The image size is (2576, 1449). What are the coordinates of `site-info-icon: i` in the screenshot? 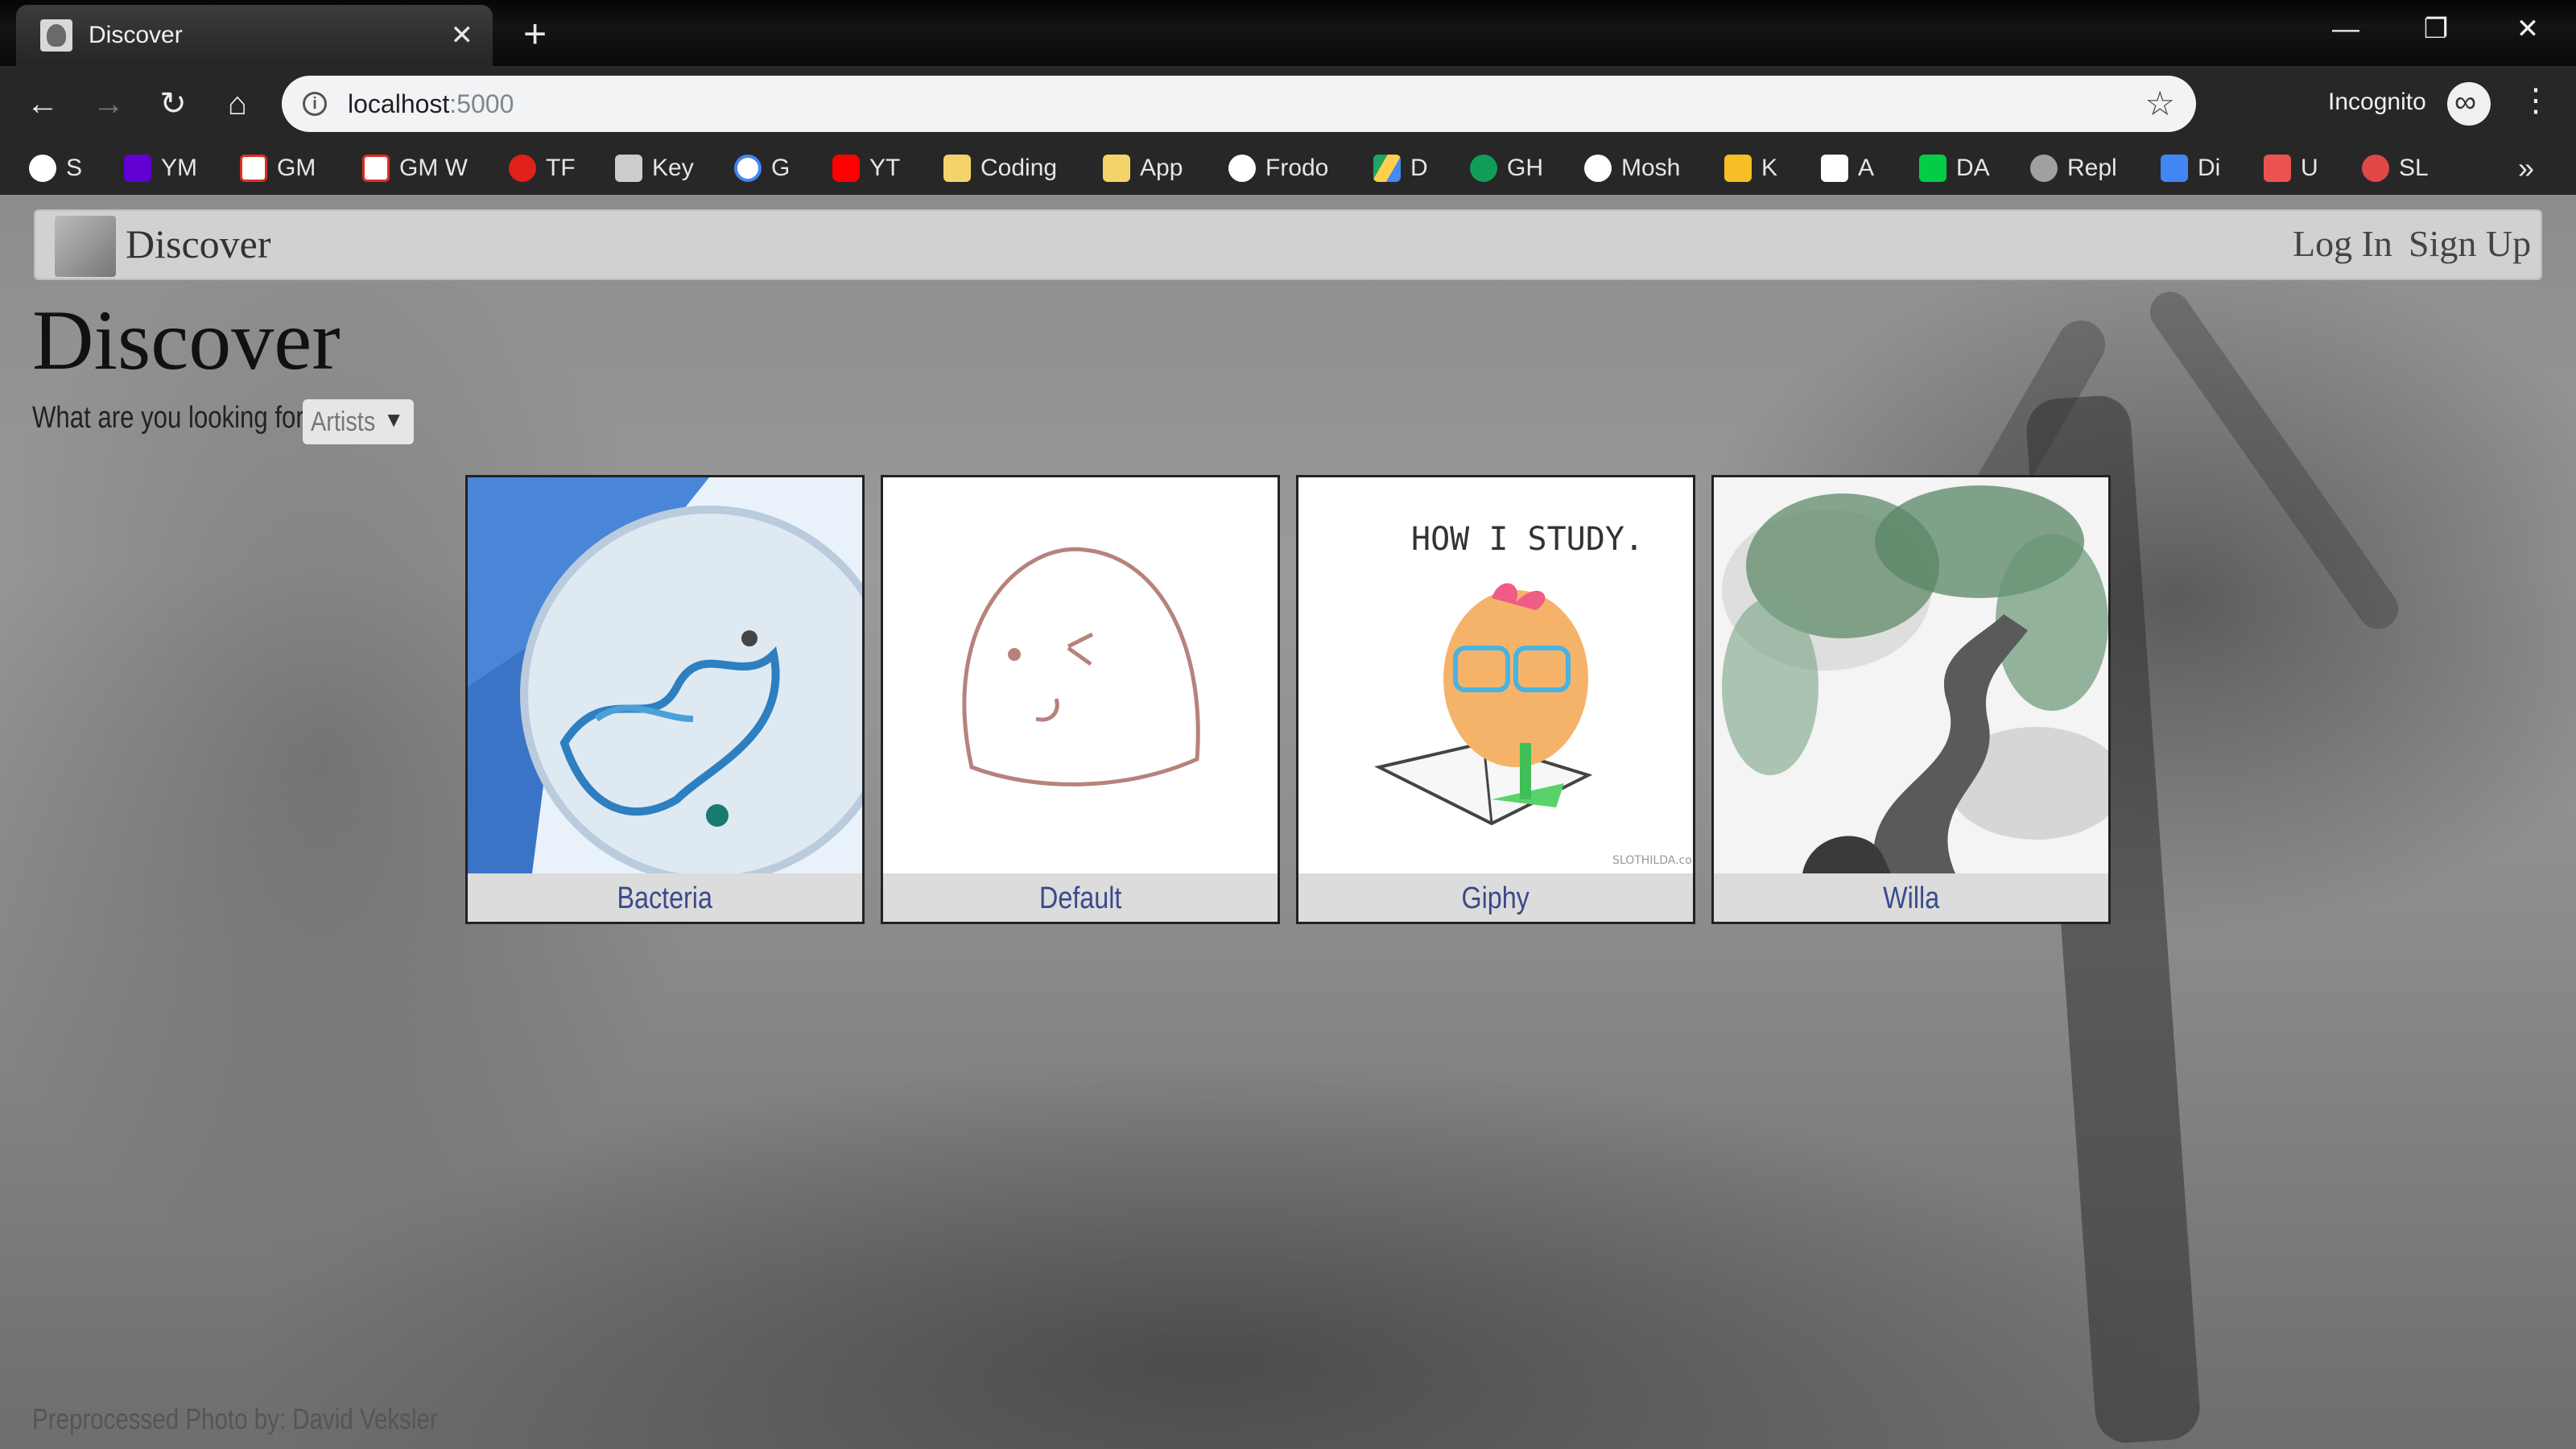 It's located at (315, 104).